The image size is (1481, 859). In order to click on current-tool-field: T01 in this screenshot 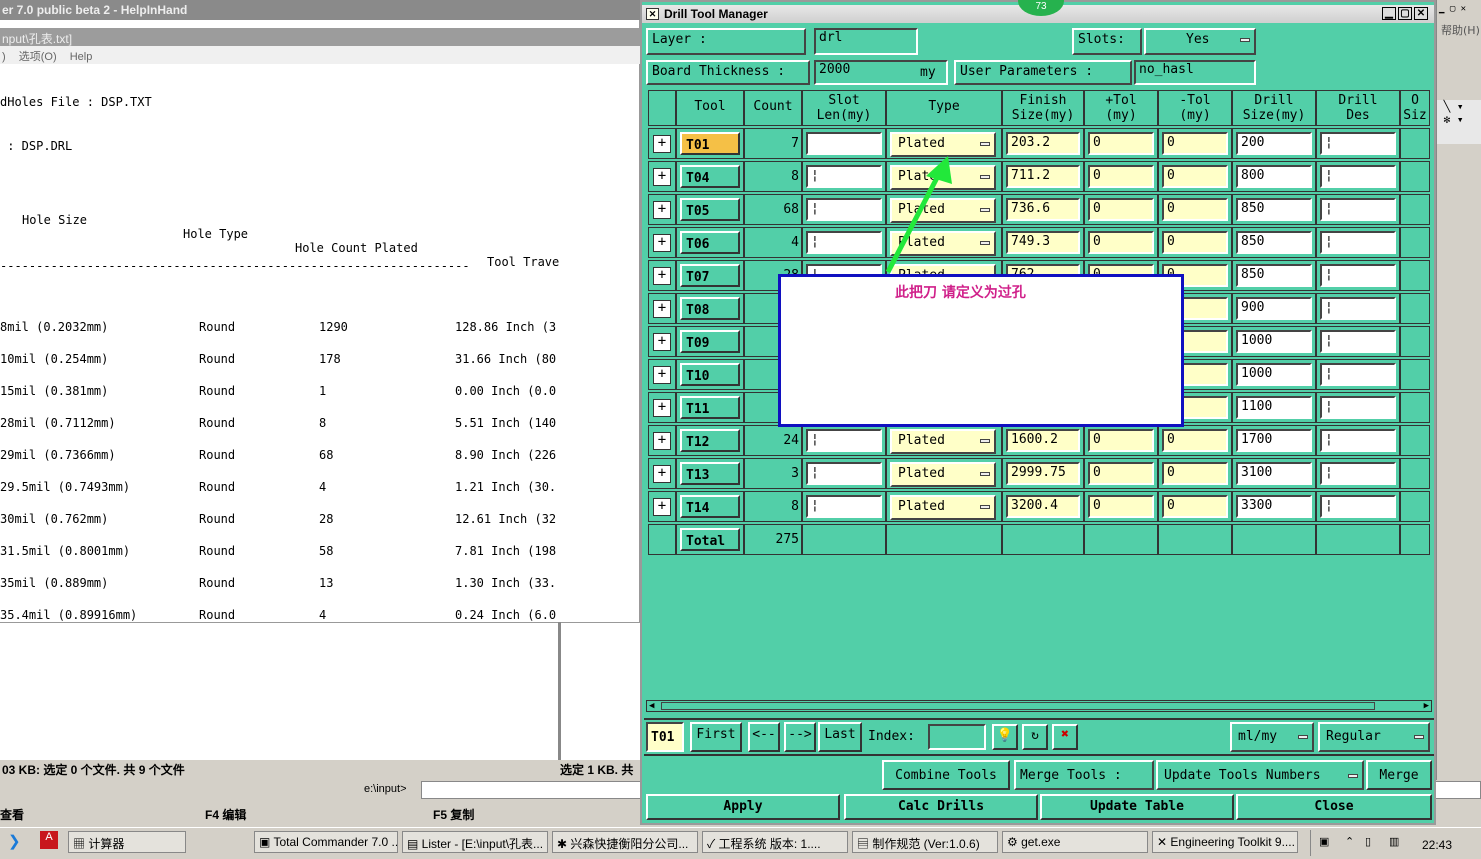, I will do `click(665, 737)`.